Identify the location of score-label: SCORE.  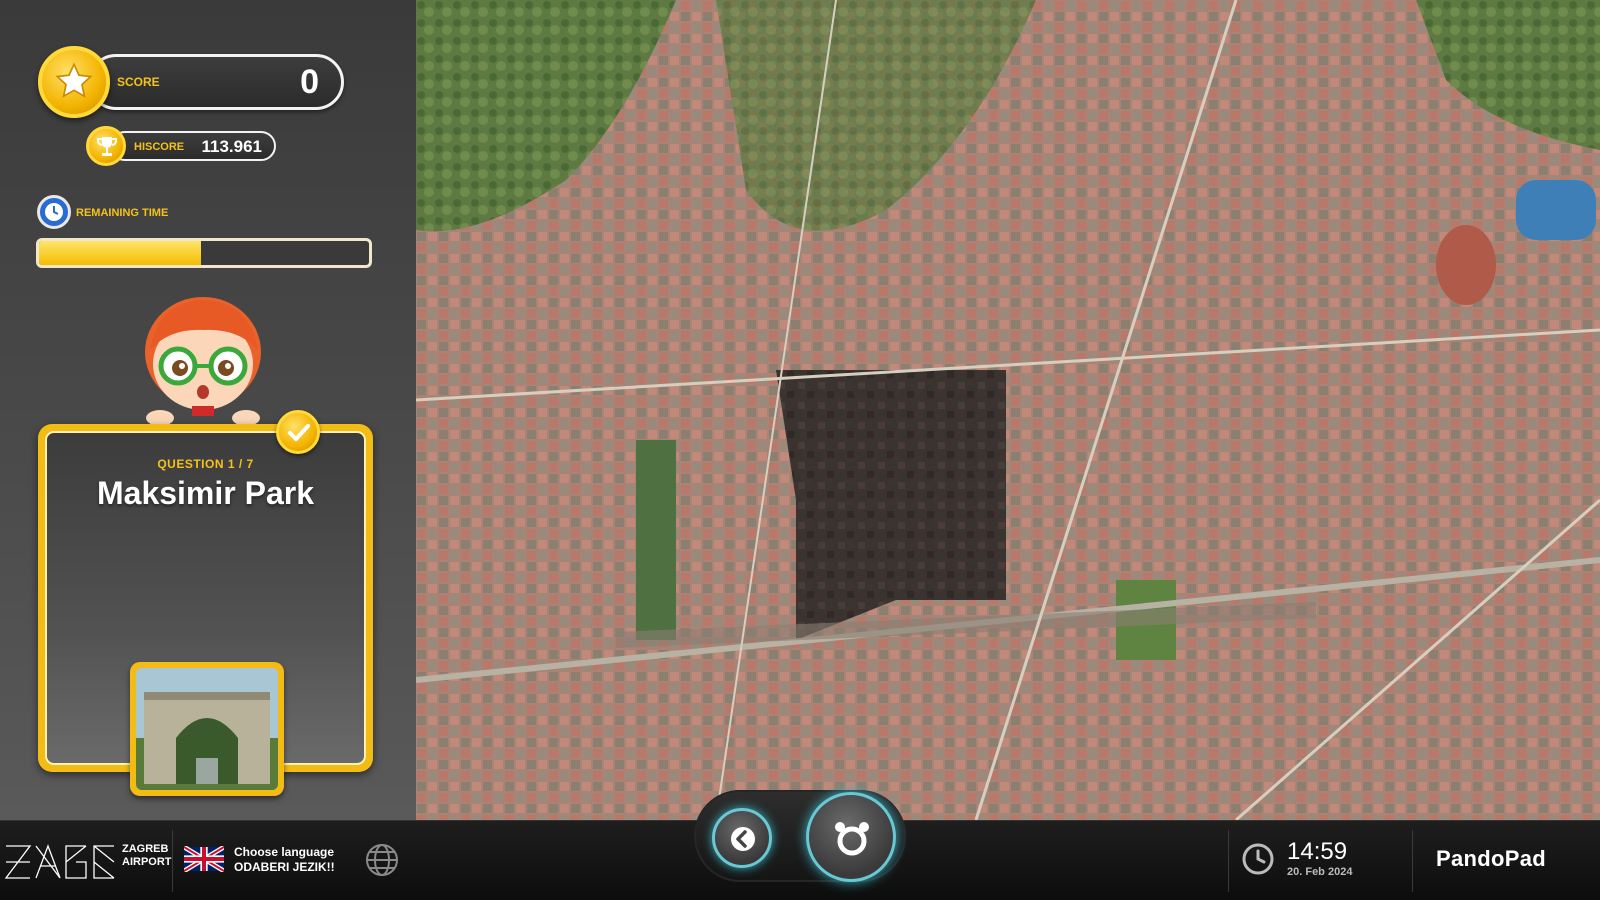
(138, 82).